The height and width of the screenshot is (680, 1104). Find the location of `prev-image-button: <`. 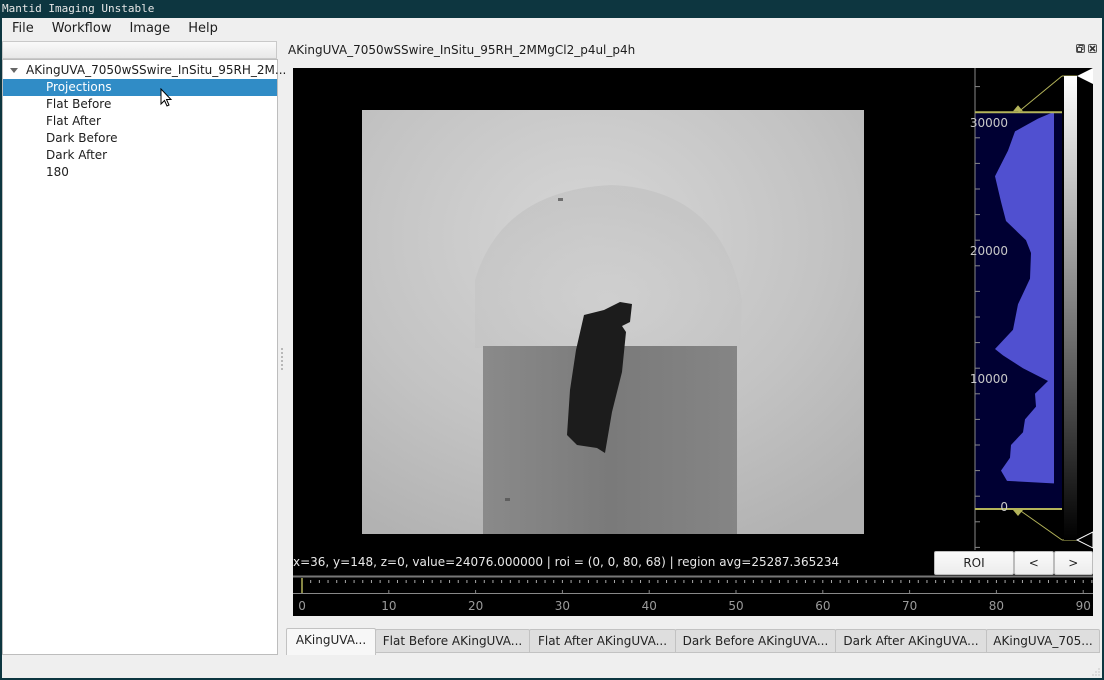

prev-image-button: < is located at coordinates (1033, 563).